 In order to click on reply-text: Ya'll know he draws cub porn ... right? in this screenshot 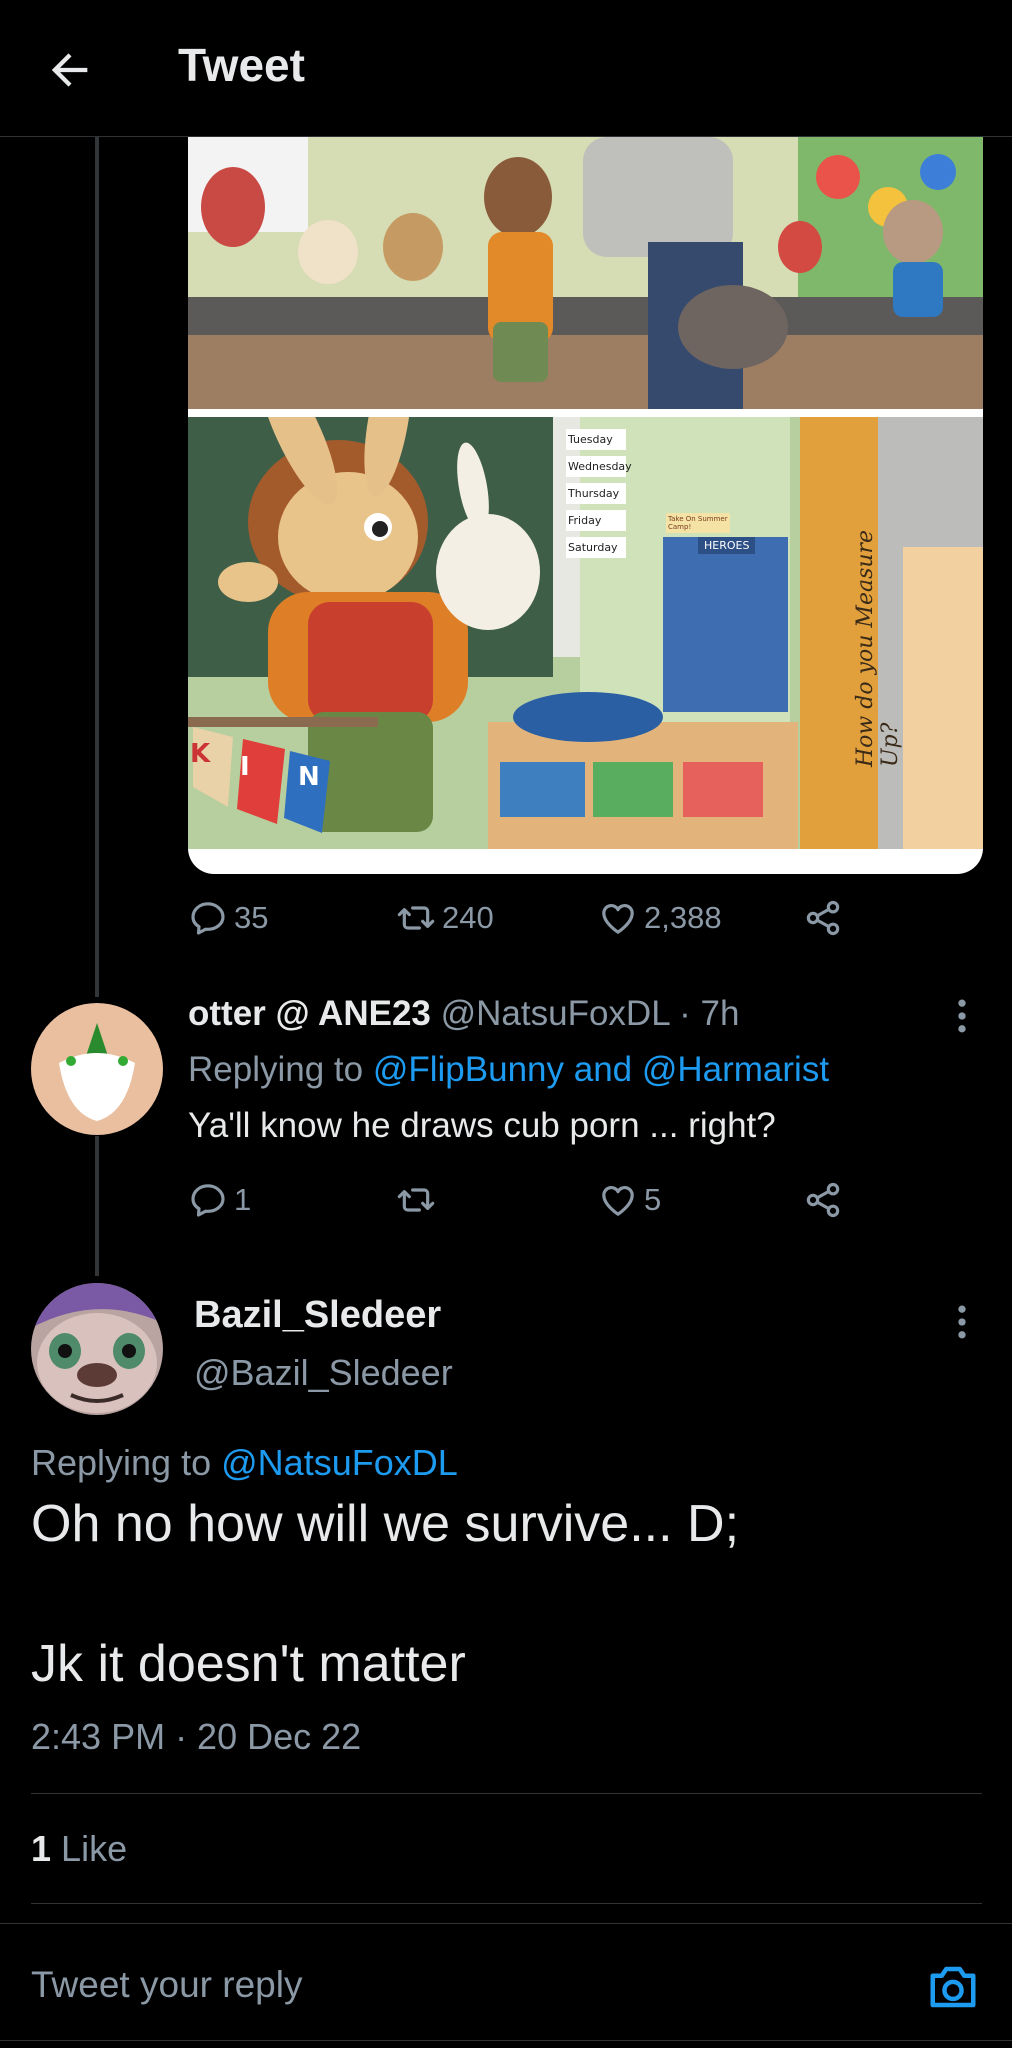, I will do `click(482, 1125)`.